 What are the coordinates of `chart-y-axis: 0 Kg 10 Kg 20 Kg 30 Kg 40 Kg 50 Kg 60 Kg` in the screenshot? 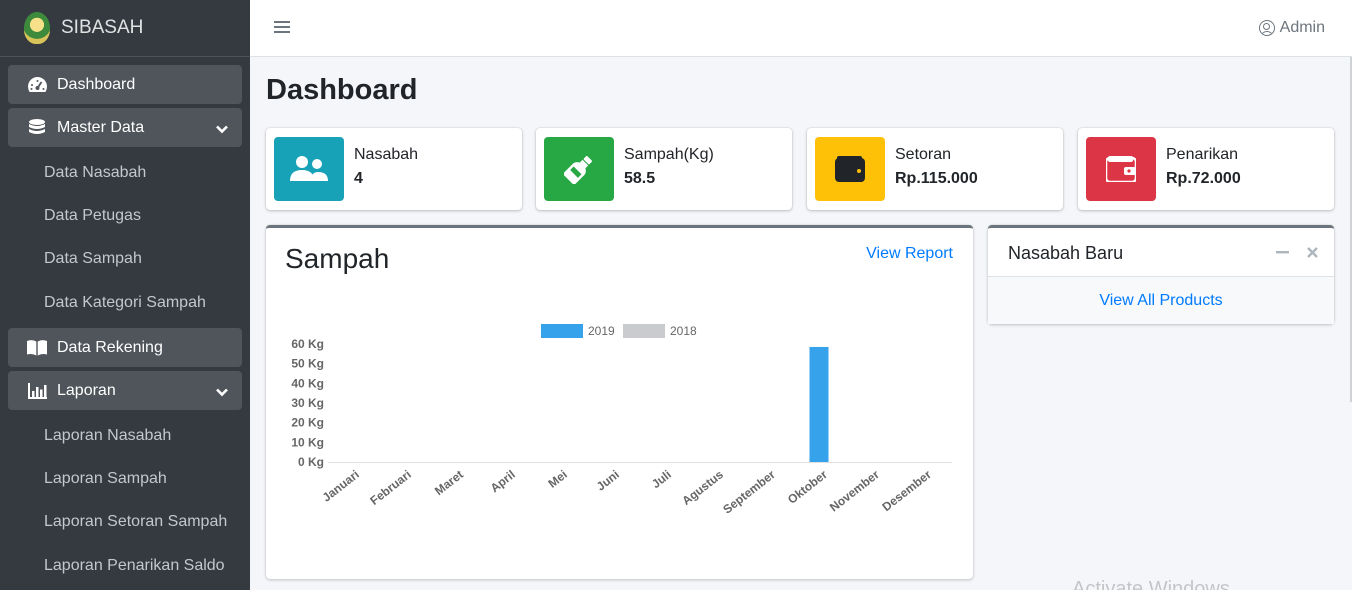 It's located at (621, 403).